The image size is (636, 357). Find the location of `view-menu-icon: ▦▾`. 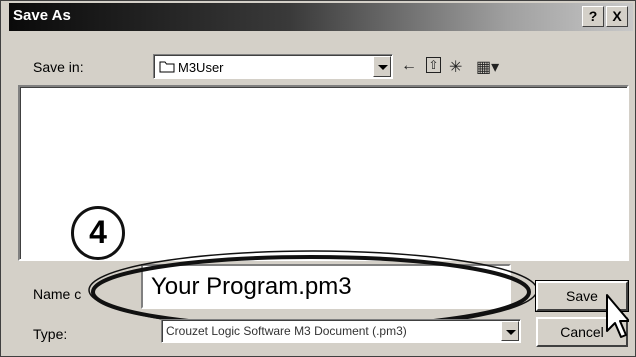

view-menu-icon: ▦▾ is located at coordinates (487, 67).